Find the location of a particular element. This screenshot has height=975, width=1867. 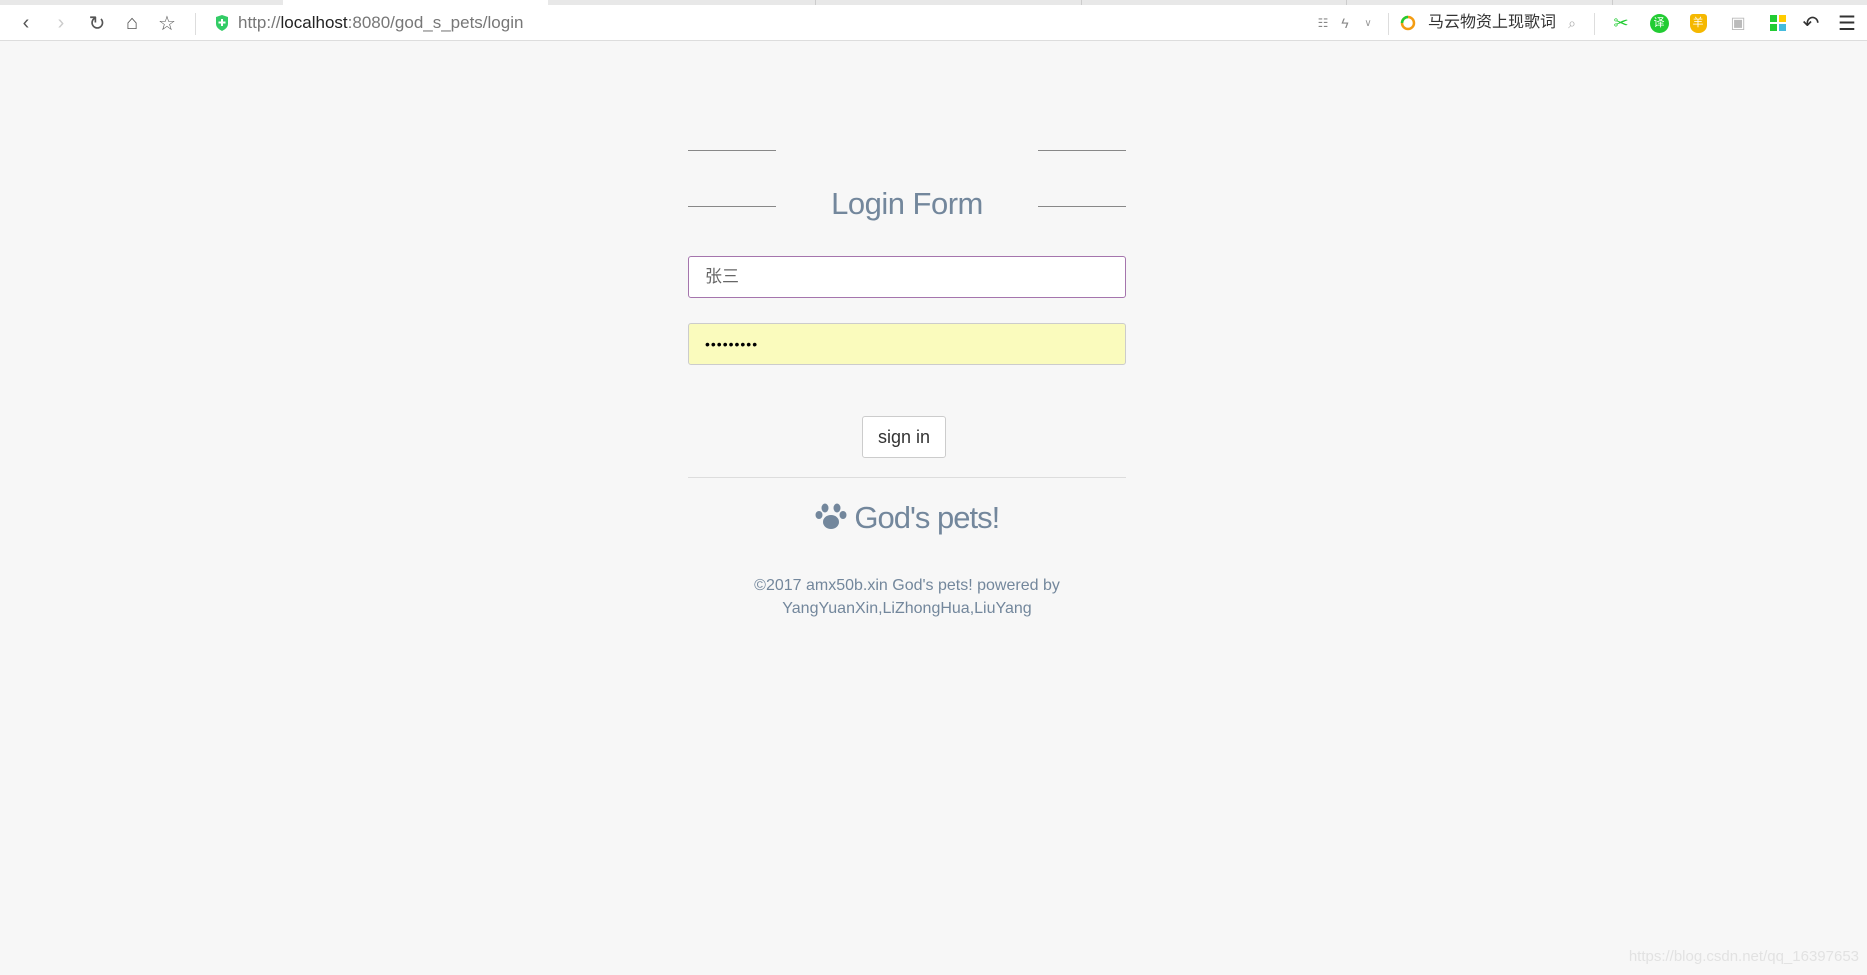

username-input: 张三 is located at coordinates (907, 277).